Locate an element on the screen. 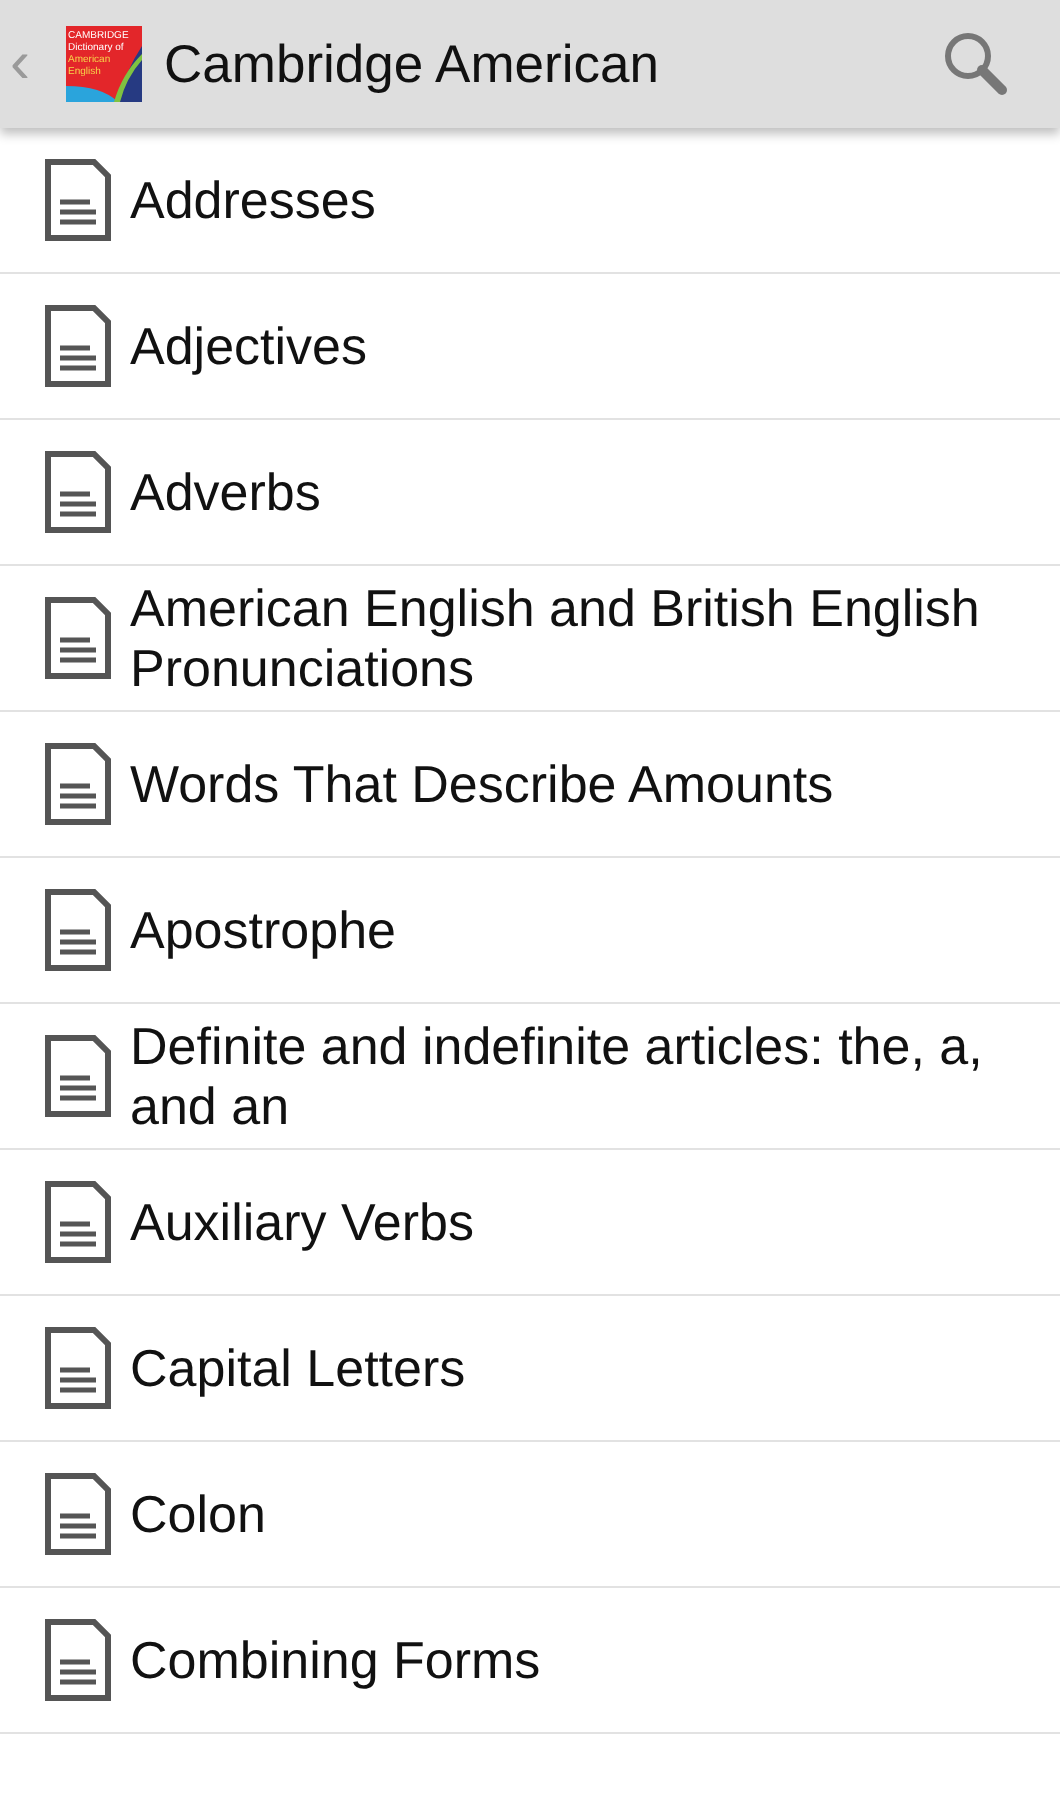  topic-label: American English and British English Pronunciations is located at coordinates (556, 638).